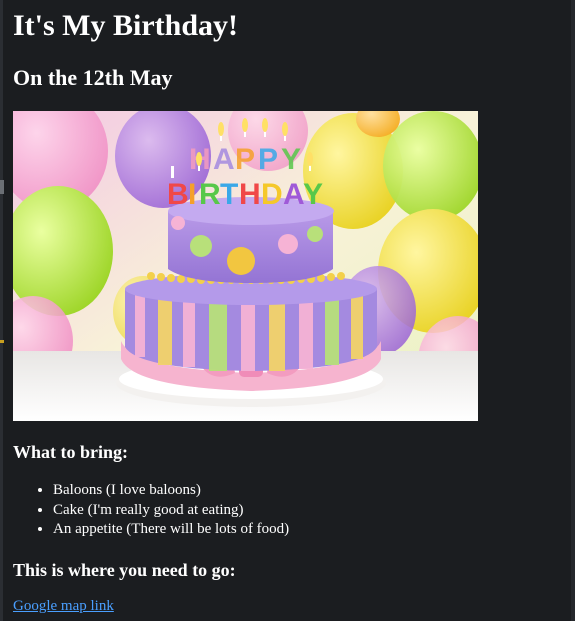 The width and height of the screenshot is (575, 621). What do you see at coordinates (171, 511) in the screenshot?
I see `list-item: Cake (I'm really good at eating)` at bounding box center [171, 511].